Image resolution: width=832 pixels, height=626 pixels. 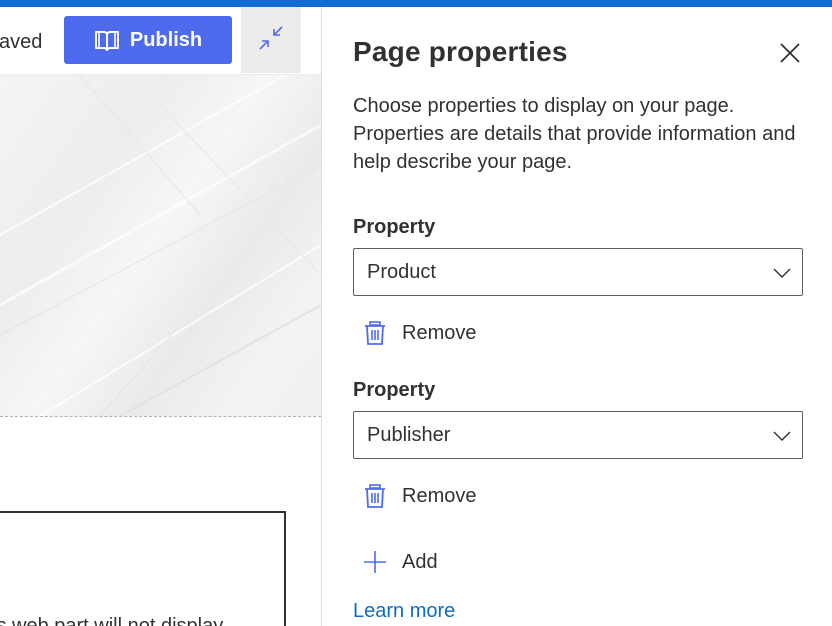 What do you see at coordinates (143, 568) in the screenshot?
I see `web-part-placeholder: is web part will not display` at bounding box center [143, 568].